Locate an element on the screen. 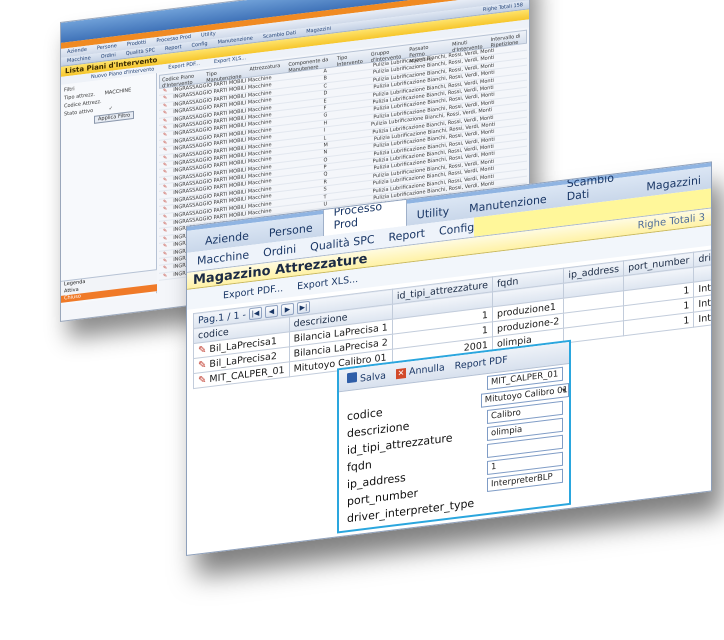  back-row-code: D is located at coordinates (325, 93).